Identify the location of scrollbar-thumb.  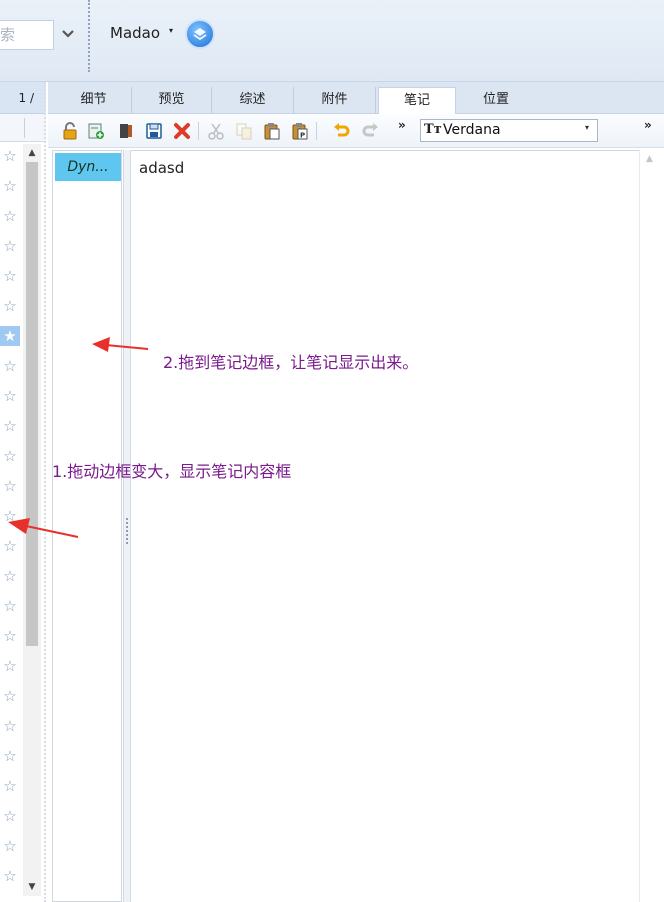
(32, 404).